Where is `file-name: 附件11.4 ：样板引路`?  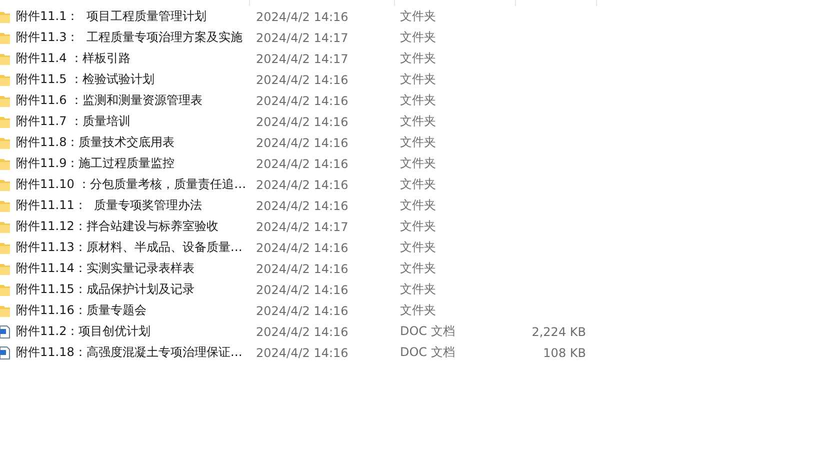 file-name: 附件11.4 ：样板引路 is located at coordinates (73, 58).